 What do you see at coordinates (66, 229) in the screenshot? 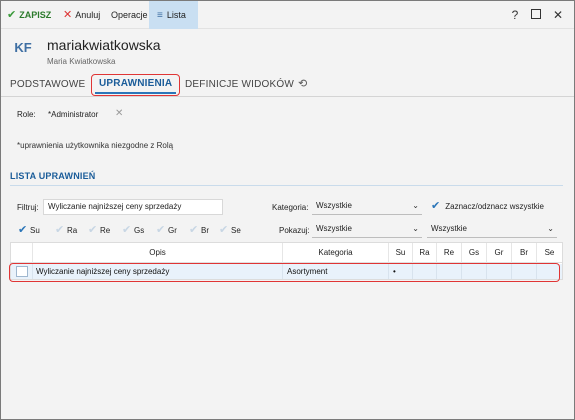
I see `filter-checkbox-ra: ✔ Ra` at bounding box center [66, 229].